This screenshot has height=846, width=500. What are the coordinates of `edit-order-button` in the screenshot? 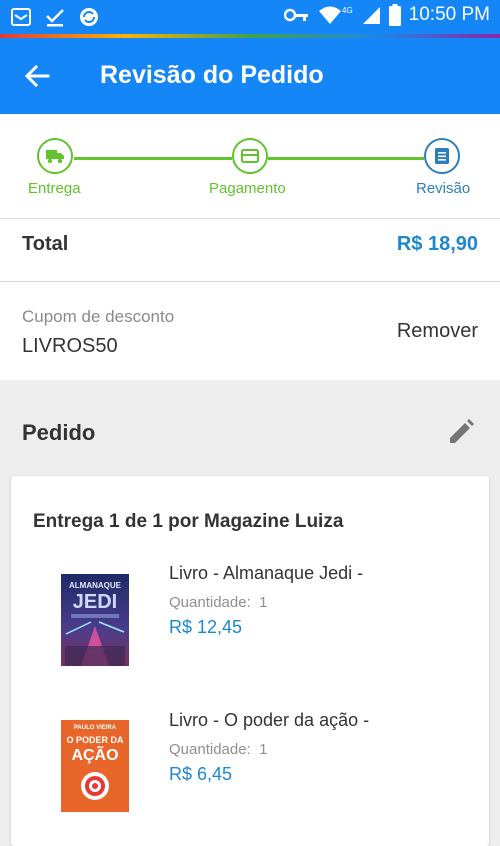 It's located at (461, 432).